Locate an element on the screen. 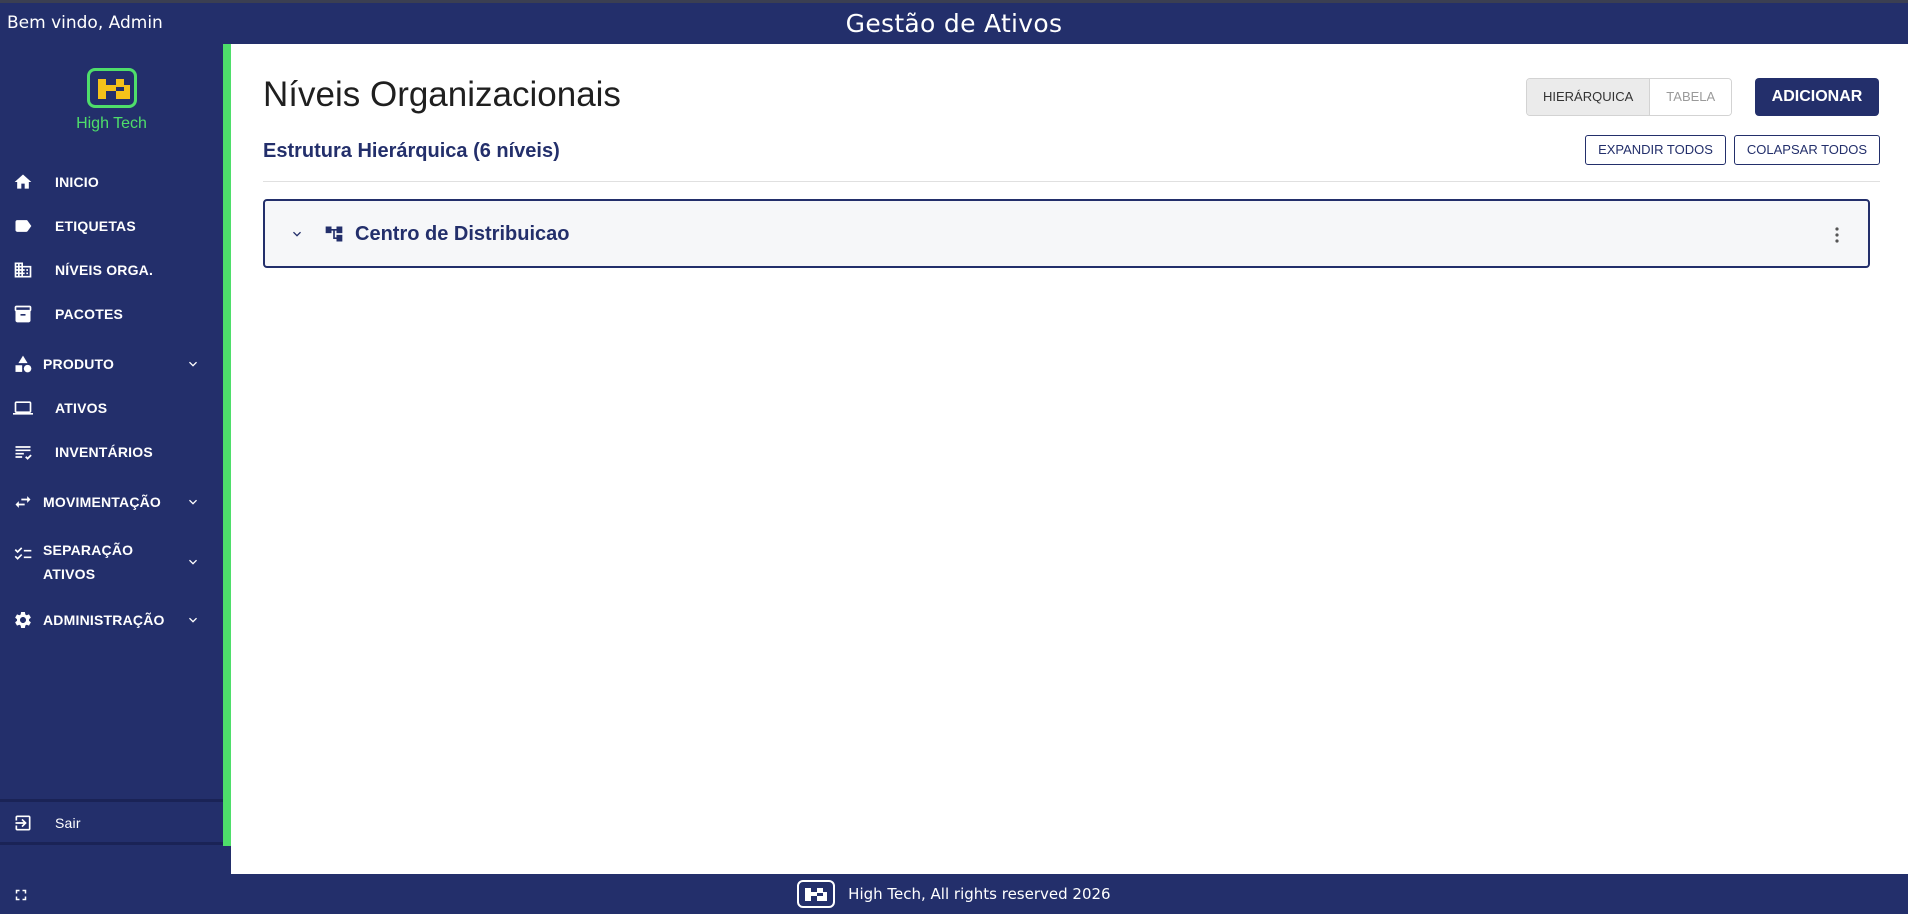 The image size is (1908, 914). sidebar-item-niveis-orga: NÍVEIS ORGA. is located at coordinates (111, 270).